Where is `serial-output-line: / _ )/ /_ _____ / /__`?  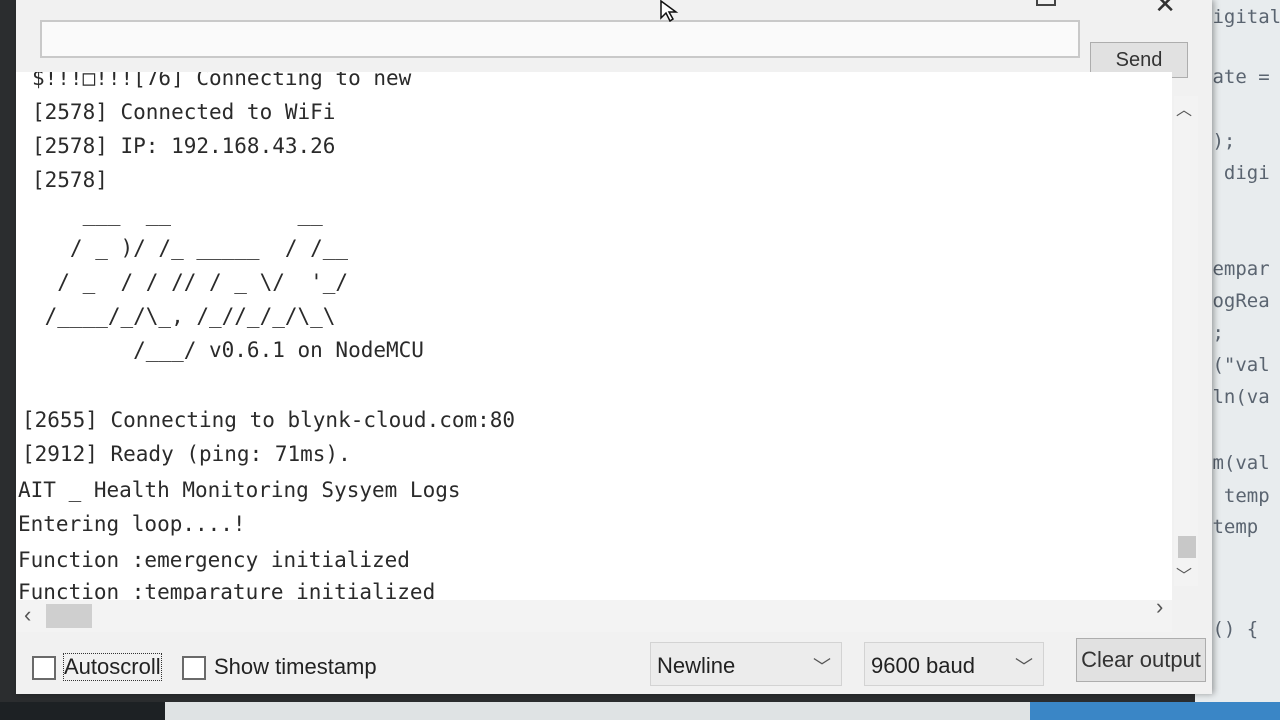
serial-output-line: / _ )/ /_ _____ / /__ is located at coordinates (190, 248).